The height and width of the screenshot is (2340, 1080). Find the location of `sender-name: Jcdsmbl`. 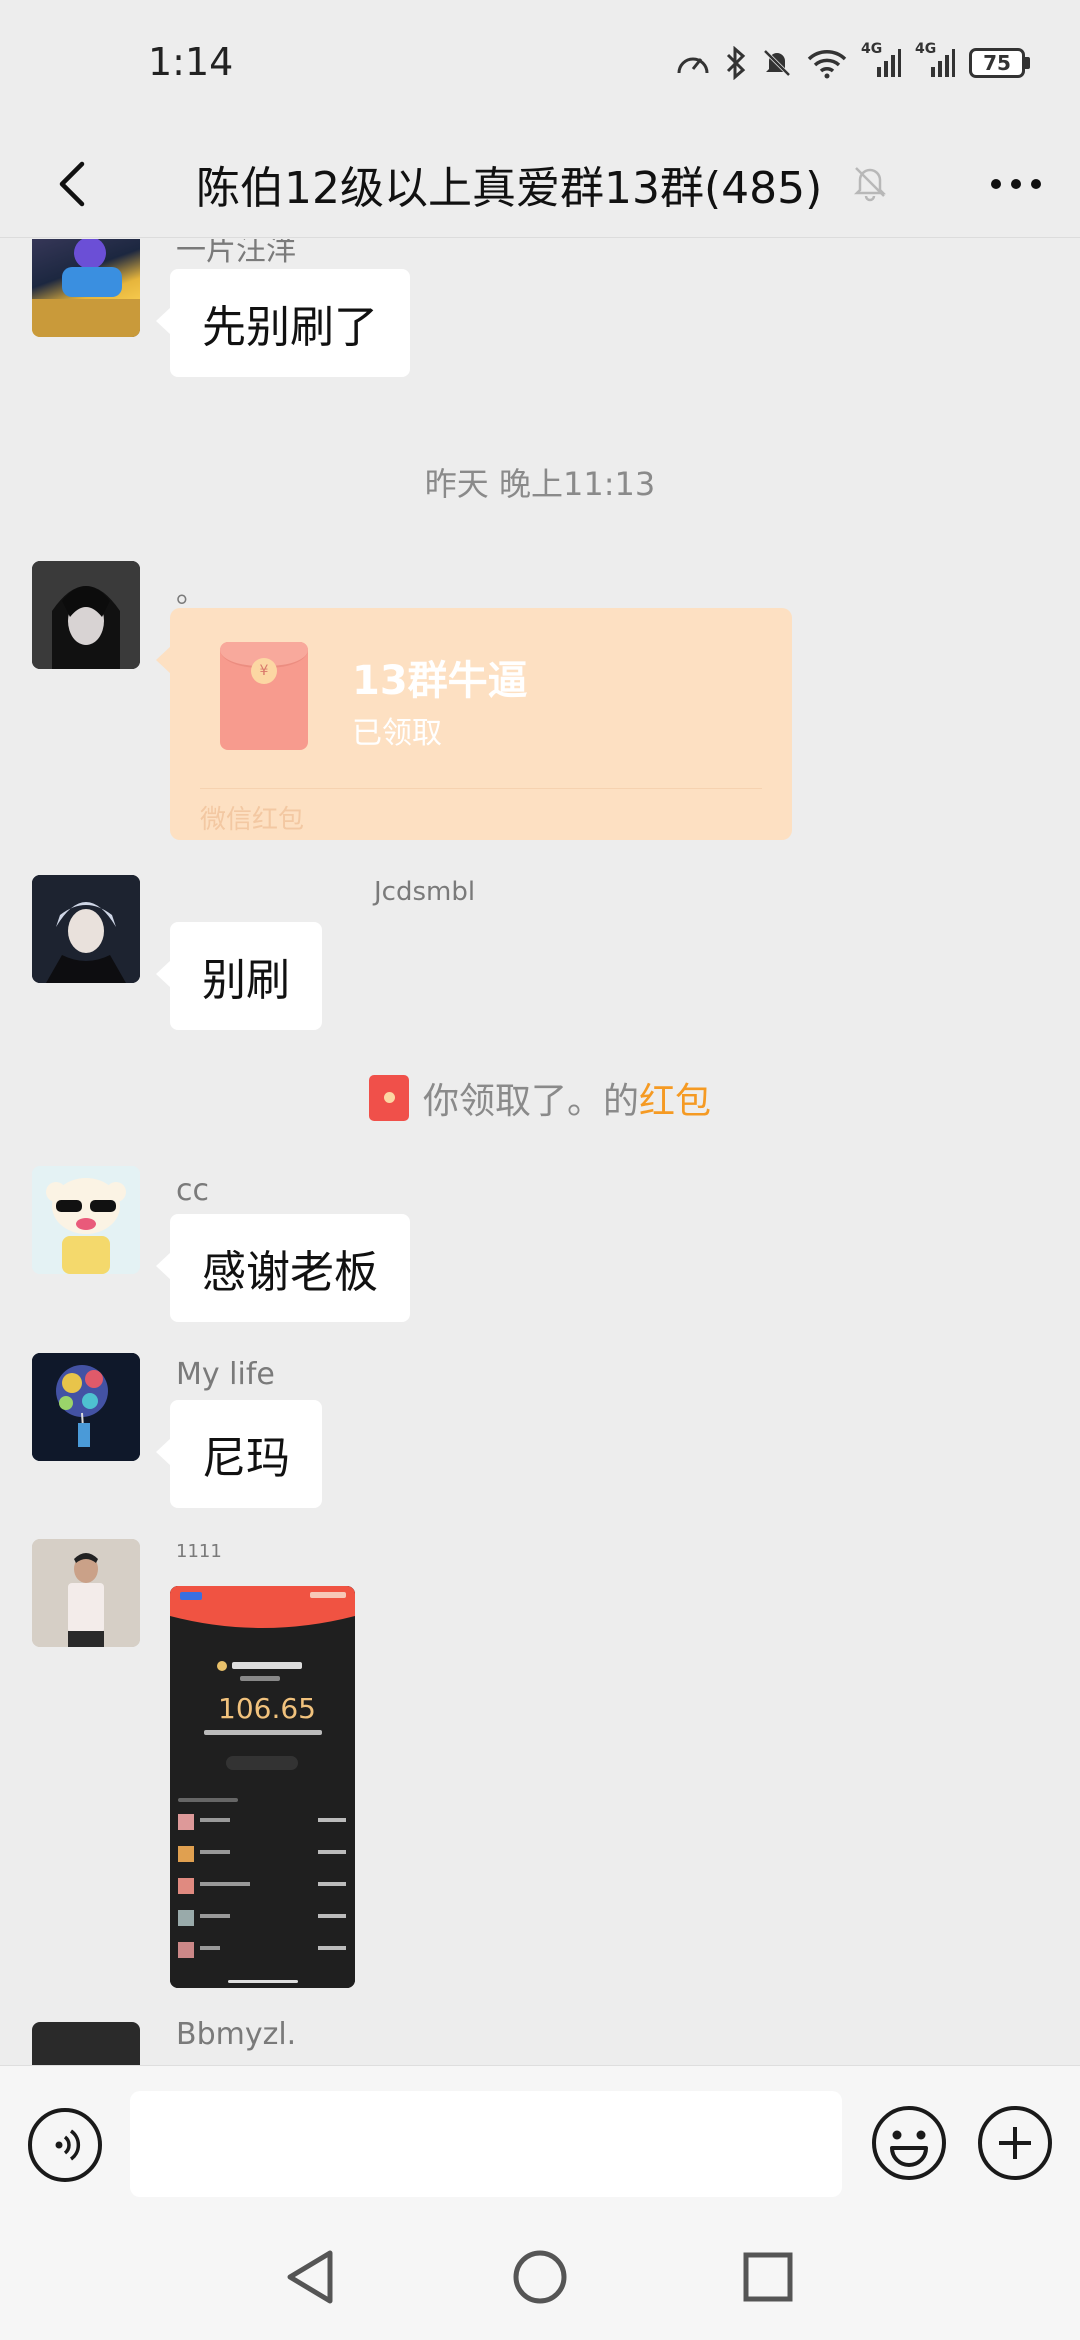

sender-name: Jcdsmbl is located at coordinates (425, 892).